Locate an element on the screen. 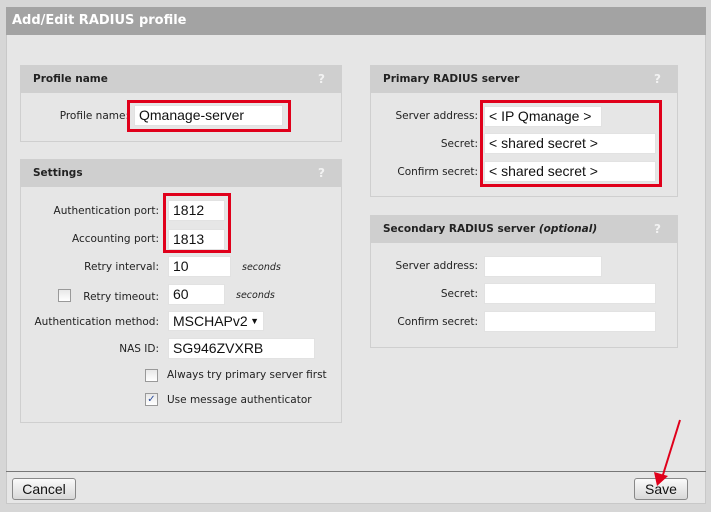  always-primary-label: Always try primary server first is located at coordinates (247, 375).